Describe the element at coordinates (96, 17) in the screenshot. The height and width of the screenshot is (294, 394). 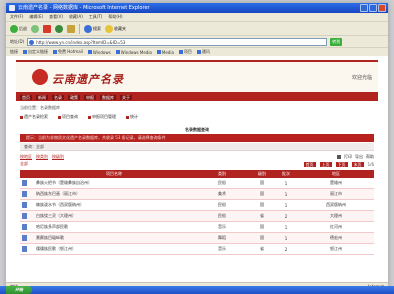
I see `menu-tools: 工具(T)` at that location.